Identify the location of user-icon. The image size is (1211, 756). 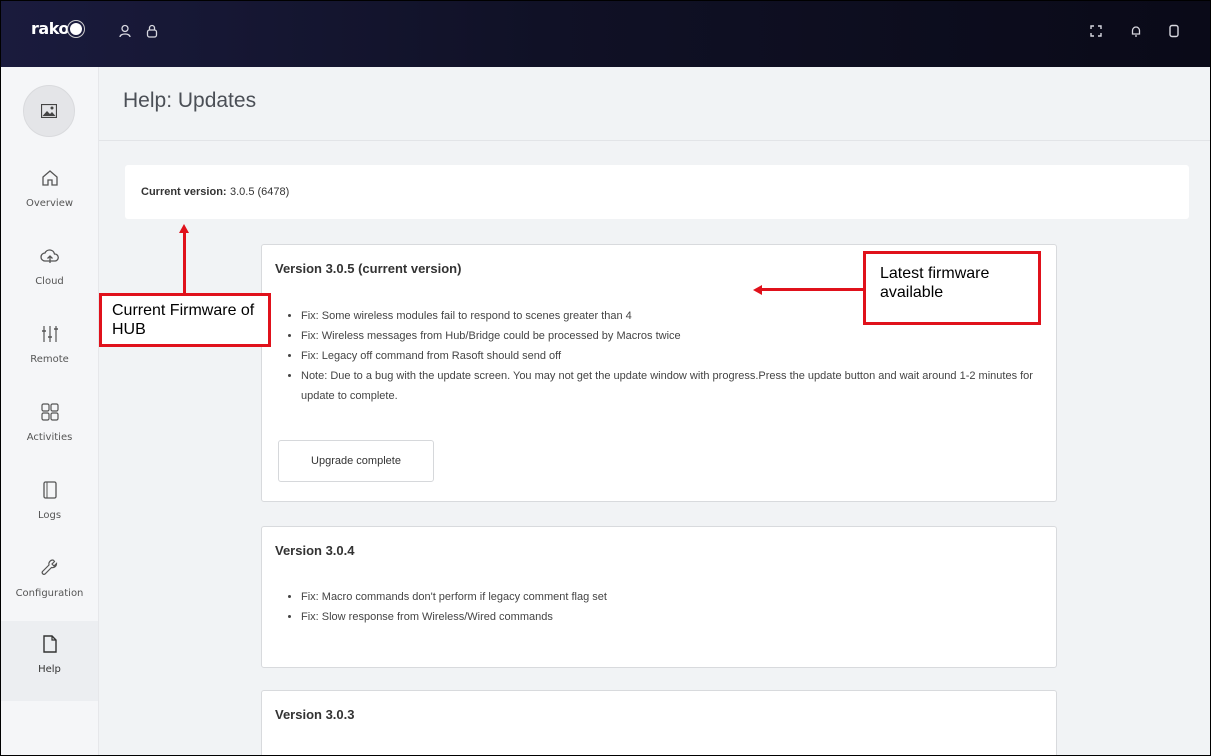
(125, 31).